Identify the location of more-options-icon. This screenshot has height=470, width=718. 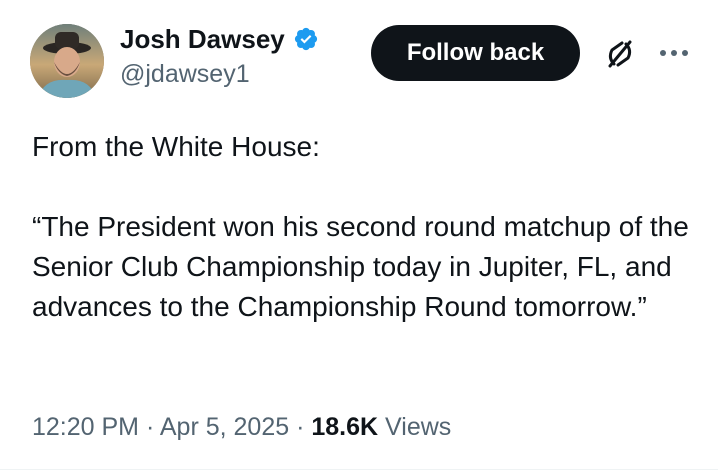
(674, 53).